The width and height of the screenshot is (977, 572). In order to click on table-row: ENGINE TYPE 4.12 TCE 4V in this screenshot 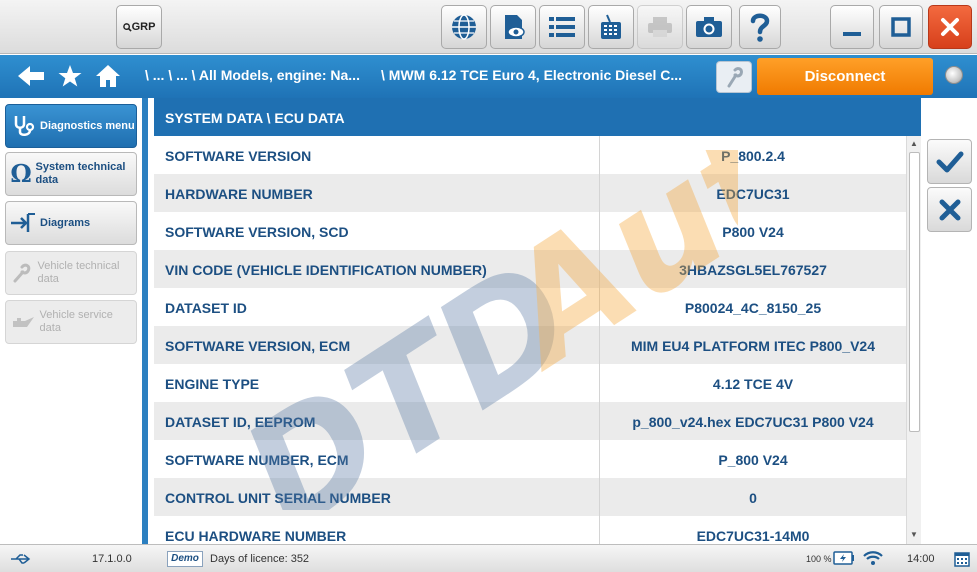, I will do `click(530, 383)`.